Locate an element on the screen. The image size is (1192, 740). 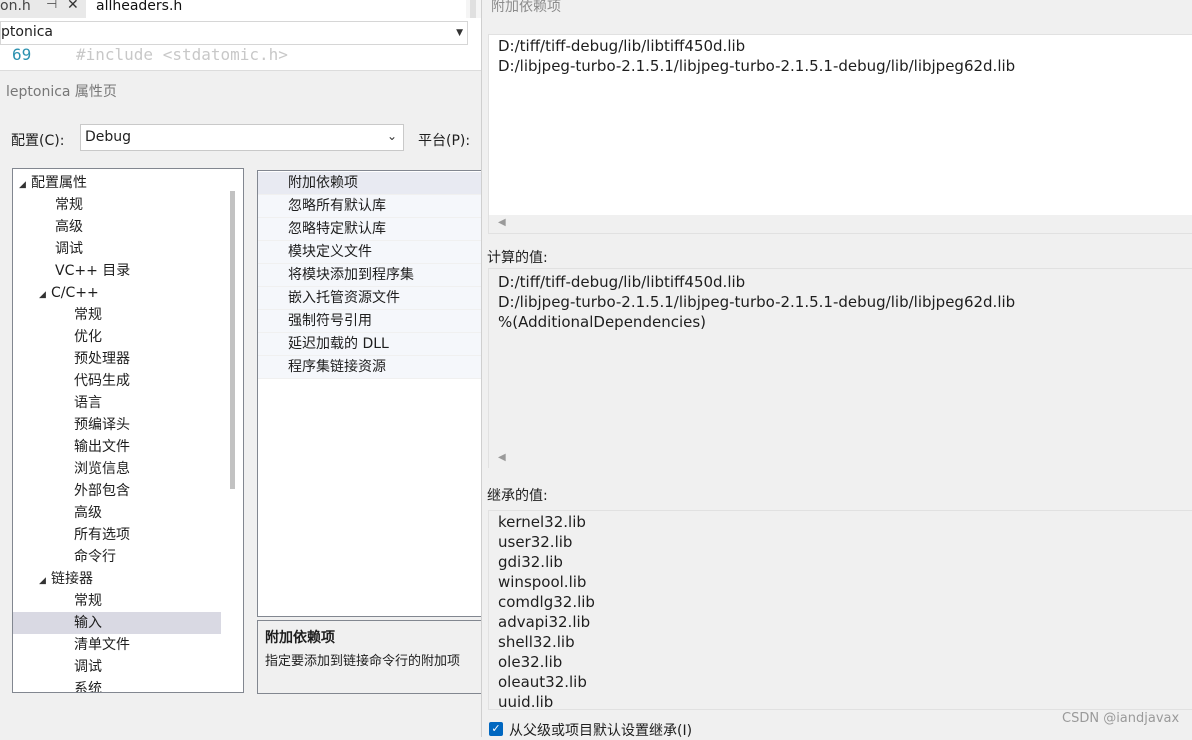
property-label: 强制符号引用 is located at coordinates (330, 321).